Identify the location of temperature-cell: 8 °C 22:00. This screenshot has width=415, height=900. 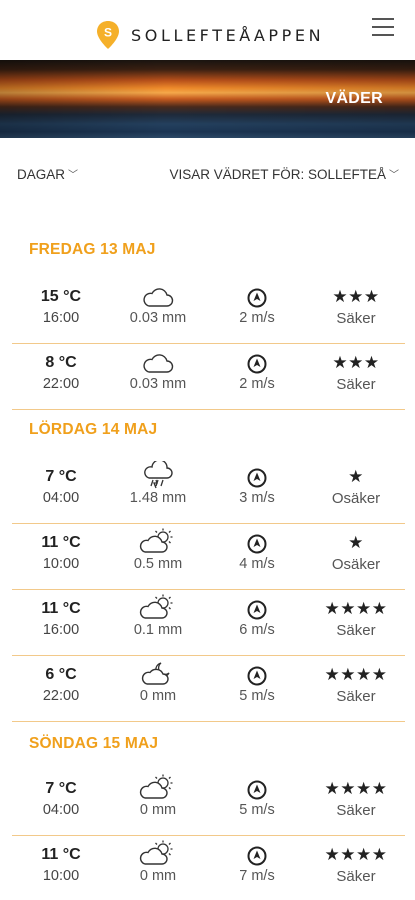
(61, 368).